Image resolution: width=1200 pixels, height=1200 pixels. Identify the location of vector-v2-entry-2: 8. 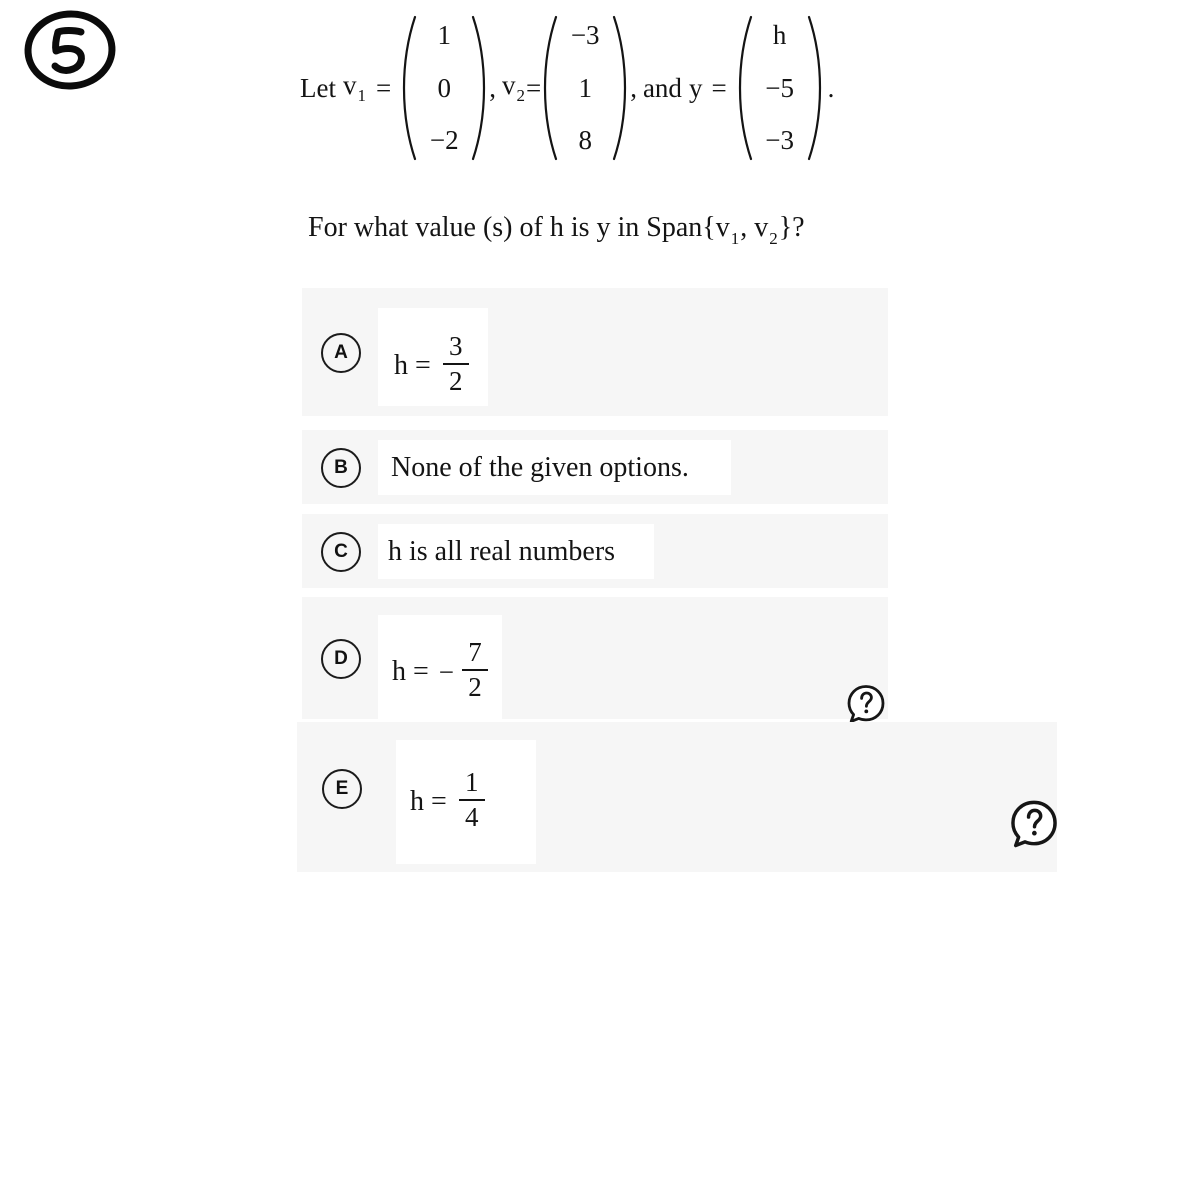
(585, 140).